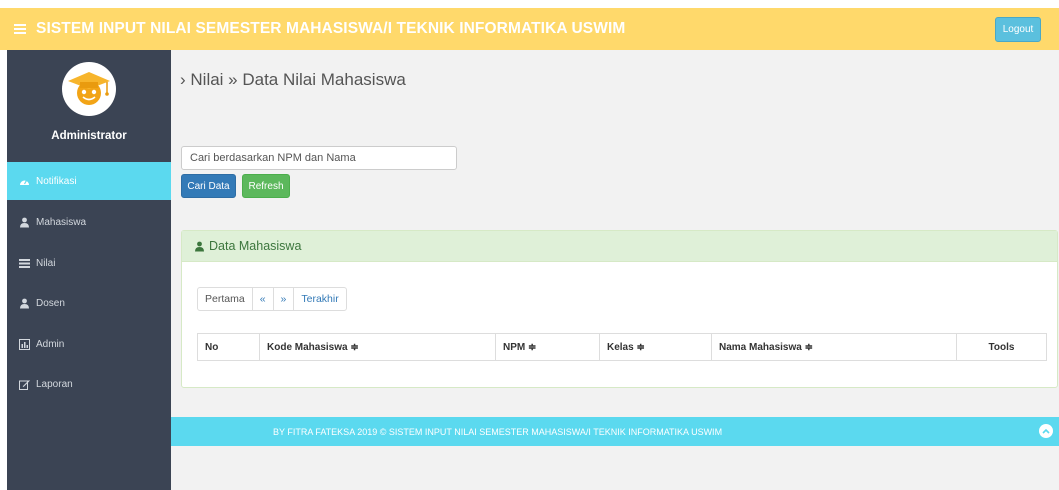 The width and height of the screenshot is (1059, 490). Describe the element at coordinates (255, 246) in the screenshot. I see `panel-title: Data Mahasiswa` at that location.